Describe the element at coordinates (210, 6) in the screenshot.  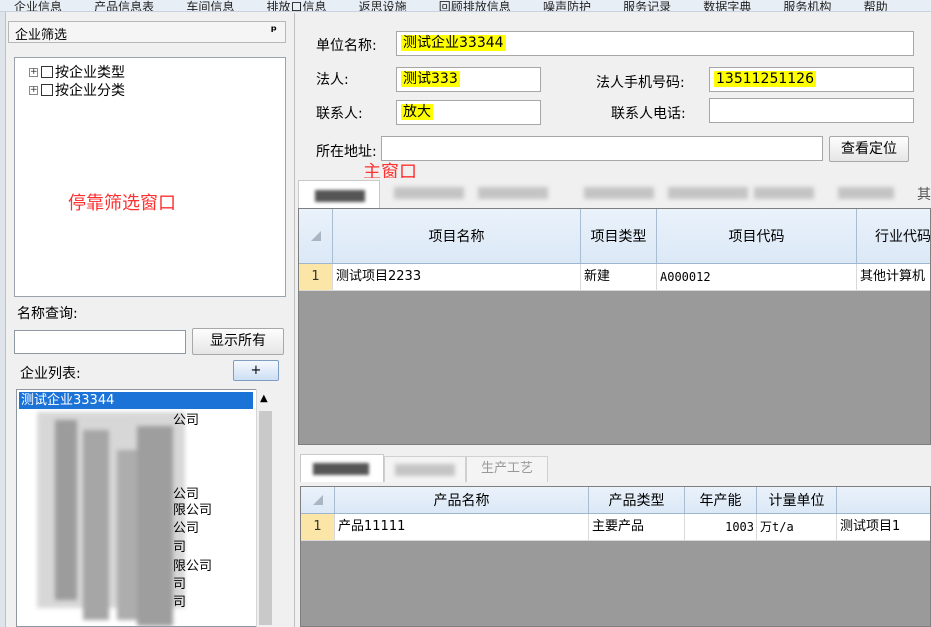
I see `menu-item: 车间信息` at that location.